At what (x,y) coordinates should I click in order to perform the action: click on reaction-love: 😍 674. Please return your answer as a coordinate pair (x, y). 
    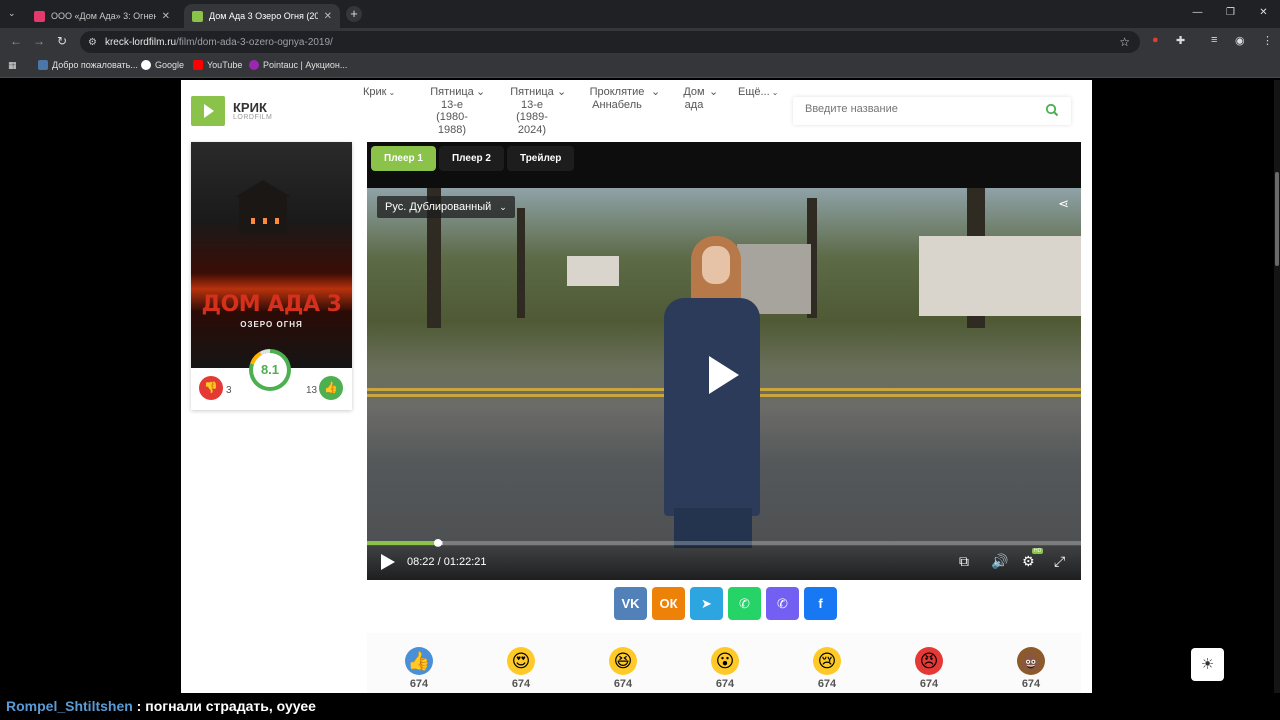
    Looking at the image, I should click on (521, 668).